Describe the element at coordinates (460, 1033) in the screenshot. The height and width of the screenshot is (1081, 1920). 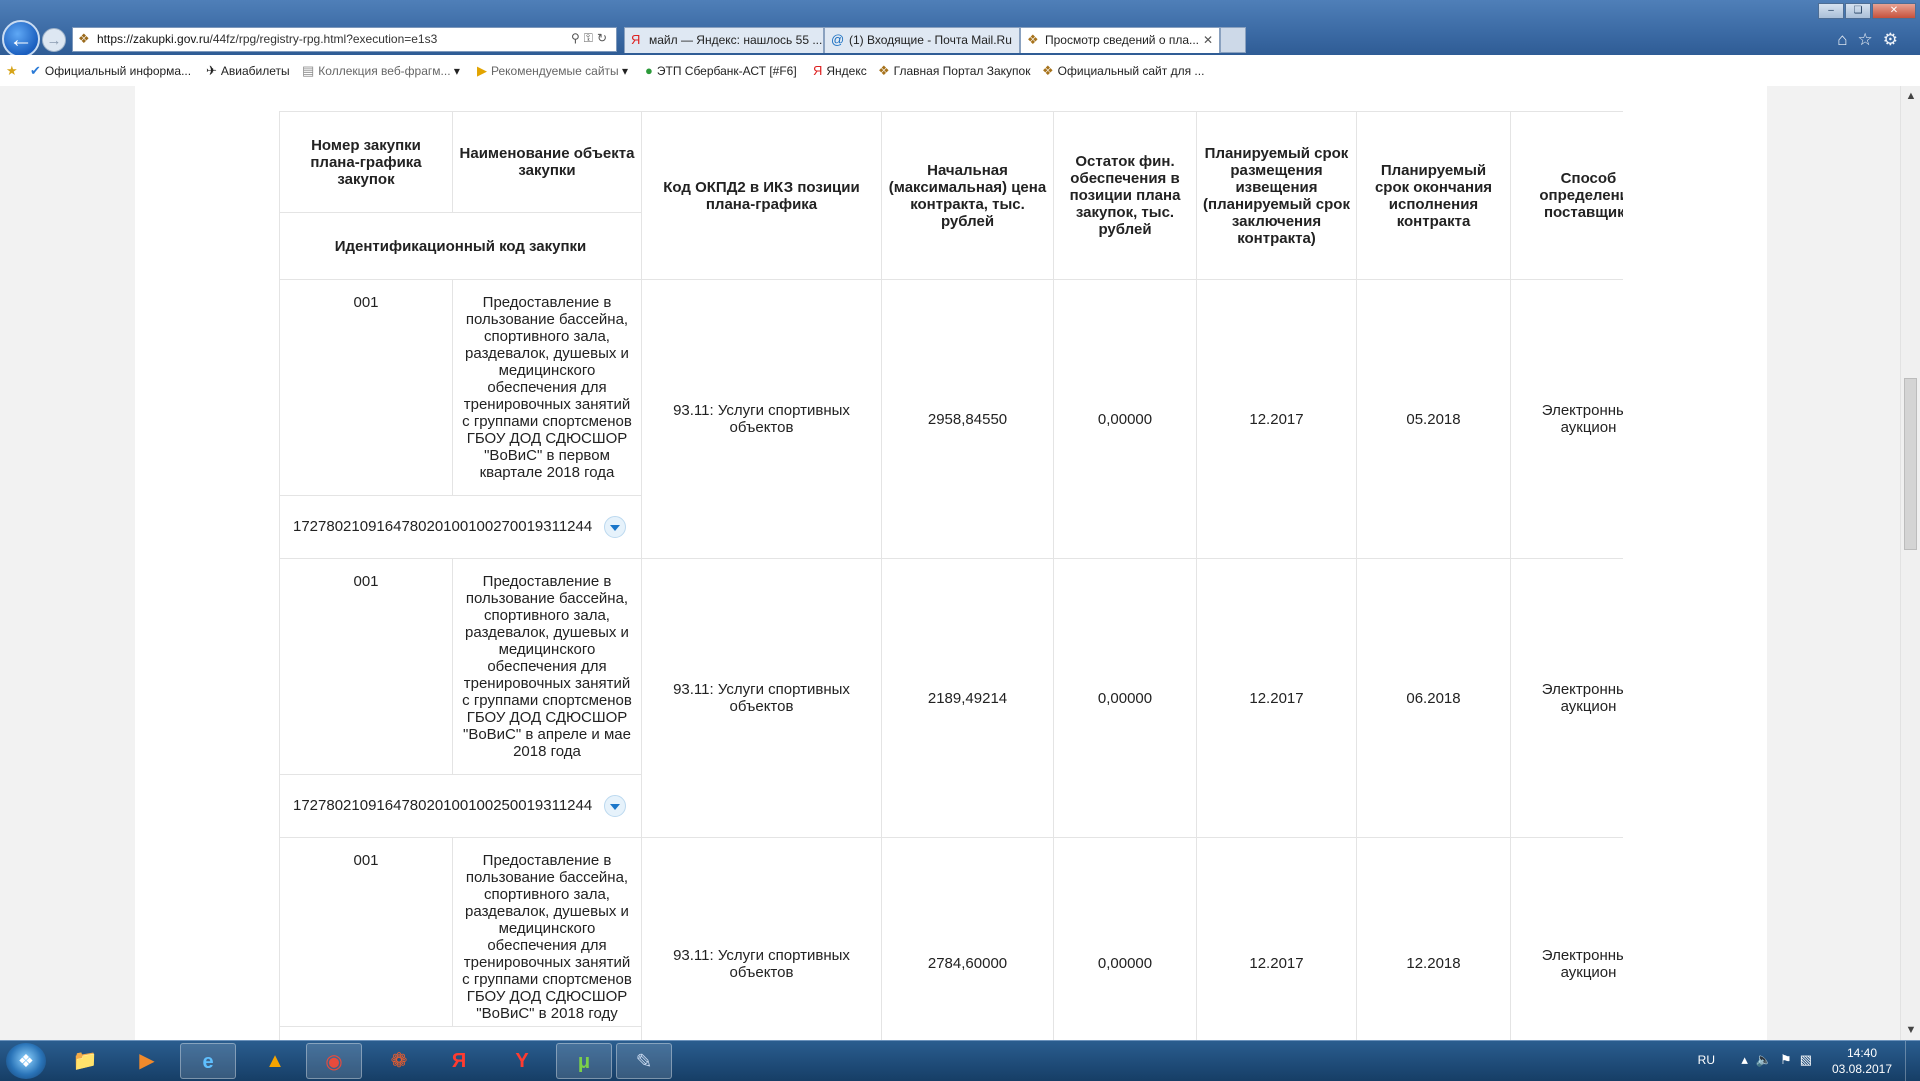
I see `cell-ikz` at that location.